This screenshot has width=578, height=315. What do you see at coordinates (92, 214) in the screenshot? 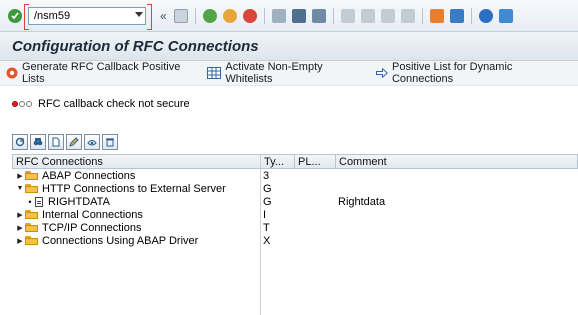
I see `tree-node-label: Internal Connections` at bounding box center [92, 214].